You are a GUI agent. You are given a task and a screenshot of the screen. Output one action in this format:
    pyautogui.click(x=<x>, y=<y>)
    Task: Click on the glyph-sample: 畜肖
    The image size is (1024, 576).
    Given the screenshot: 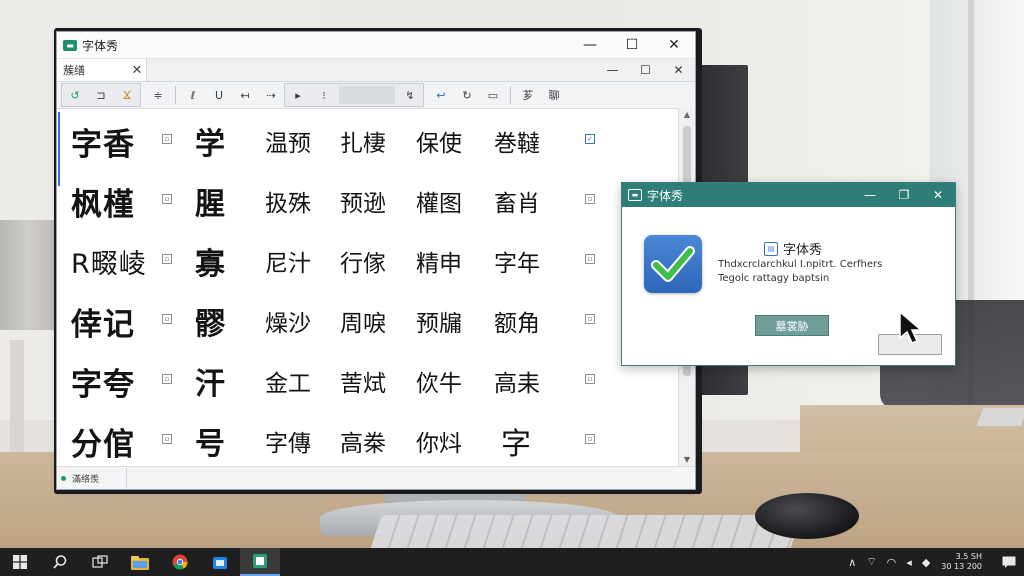 What is the action you would take?
    pyautogui.click(x=517, y=201)
    